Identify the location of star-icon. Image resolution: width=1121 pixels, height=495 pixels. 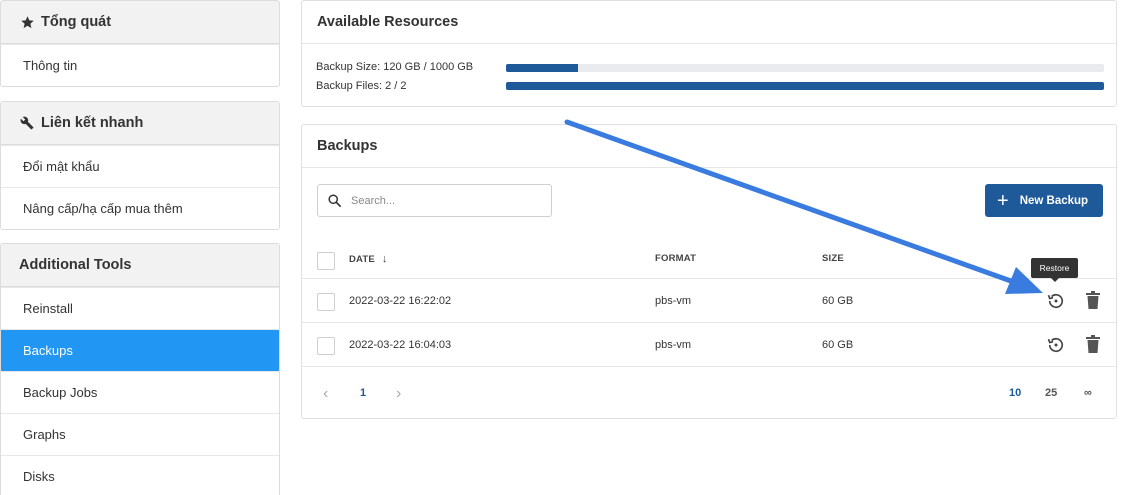
(27, 22).